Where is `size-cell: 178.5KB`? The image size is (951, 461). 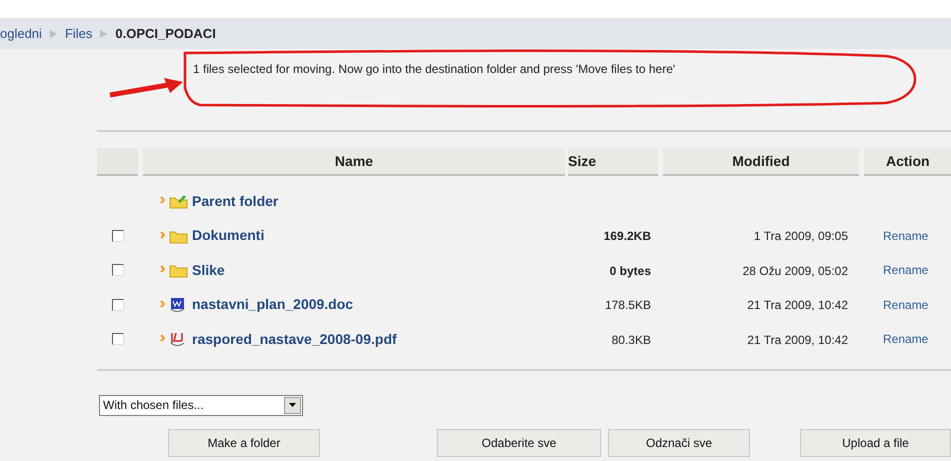
size-cell: 178.5KB is located at coordinates (627, 305).